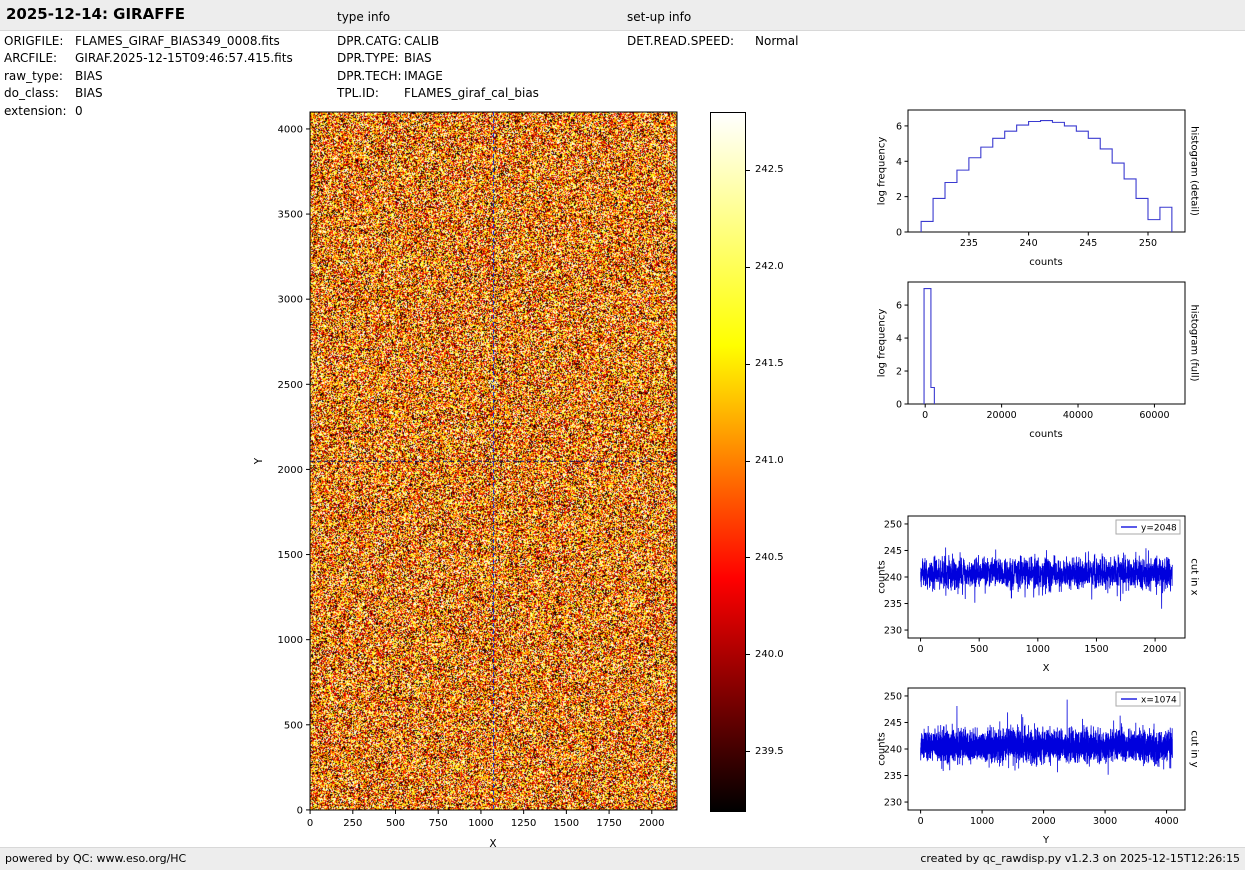 The width and height of the screenshot is (1245, 870). I want to click on meta-value: FLAMES_giraf_cal_bias, so click(471, 93).